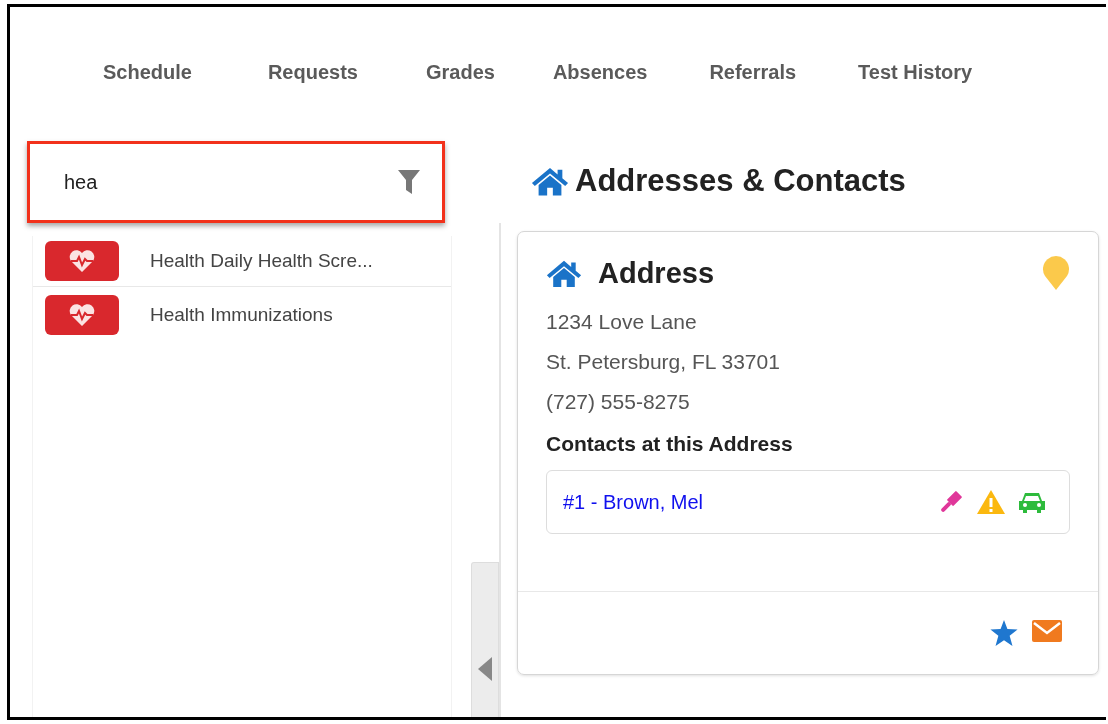  Describe the element at coordinates (991, 502) in the screenshot. I see `warning-icon` at that location.